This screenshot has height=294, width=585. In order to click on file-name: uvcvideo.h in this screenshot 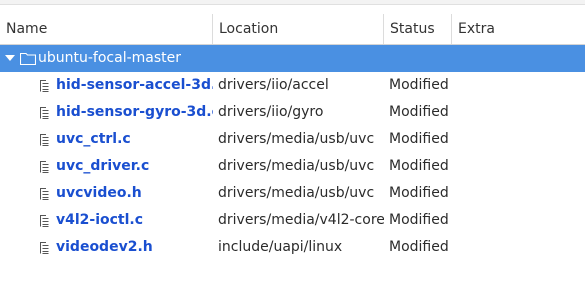, I will do `click(99, 193)`.